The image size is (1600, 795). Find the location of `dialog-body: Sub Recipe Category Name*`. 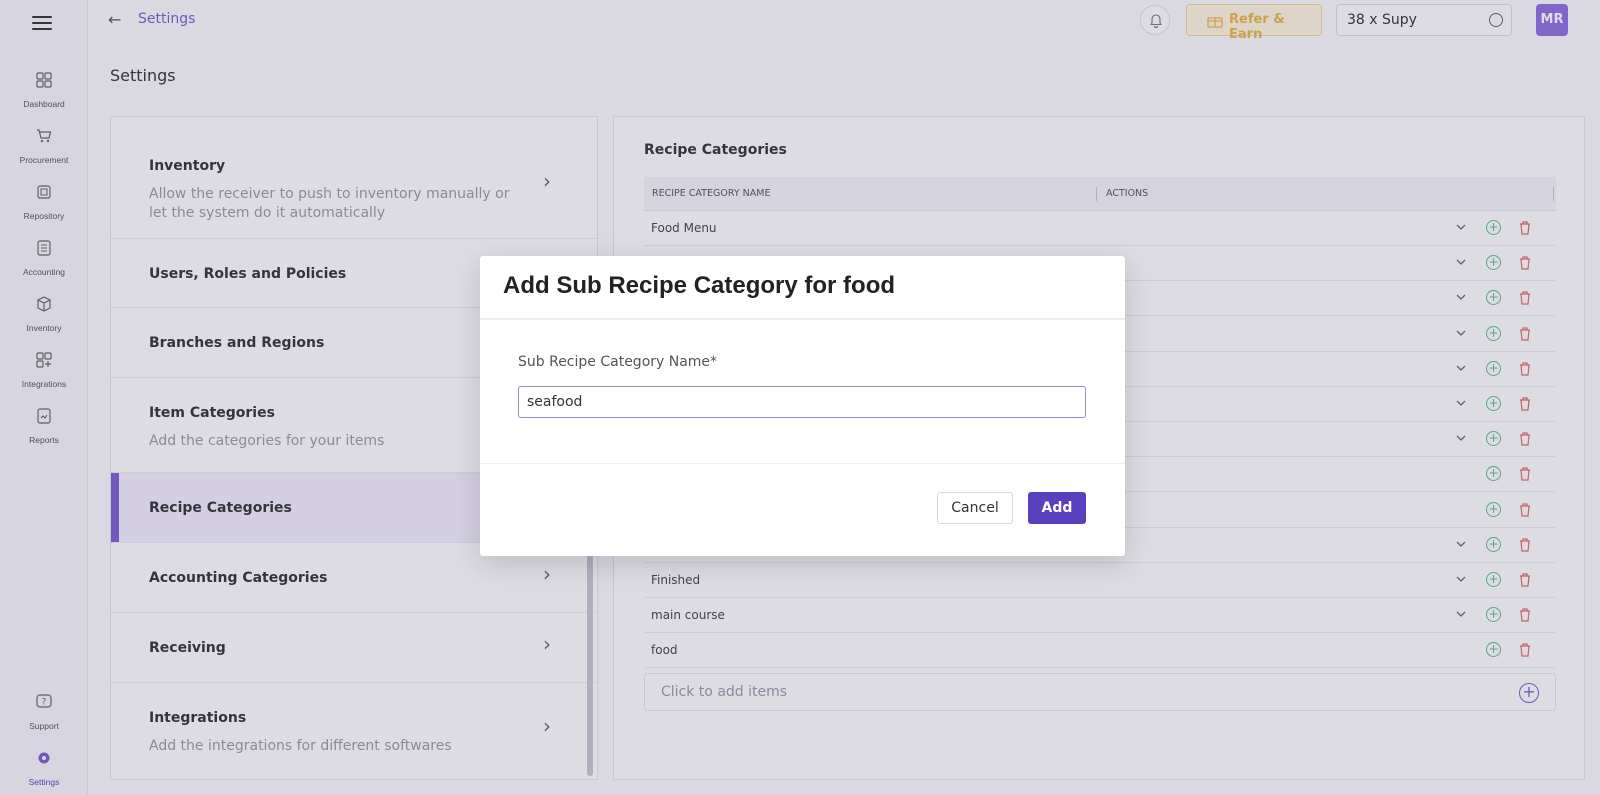

dialog-body: Sub Recipe Category Name* is located at coordinates (802, 392).